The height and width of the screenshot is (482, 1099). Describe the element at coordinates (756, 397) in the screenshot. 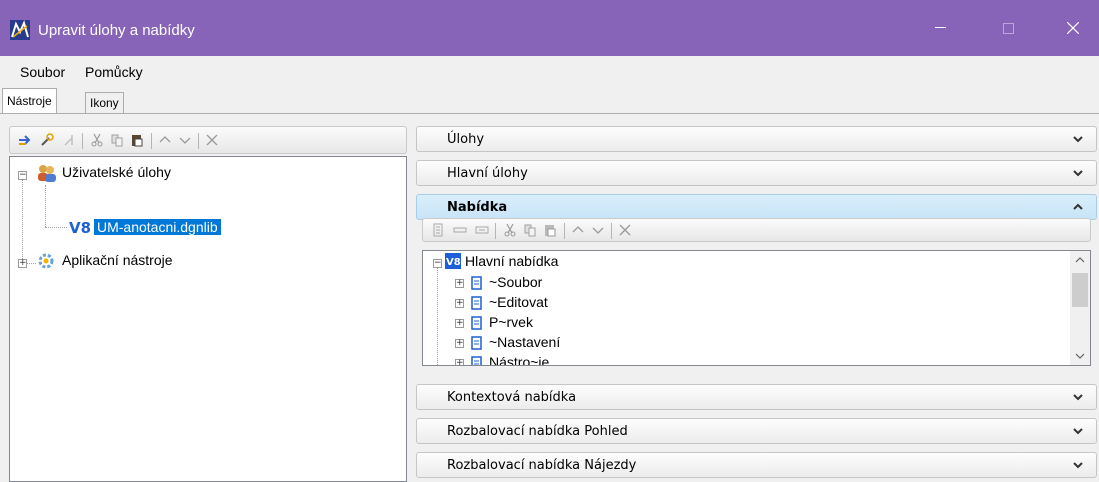

I see `section-kontextova: Kontextová nabídka` at that location.